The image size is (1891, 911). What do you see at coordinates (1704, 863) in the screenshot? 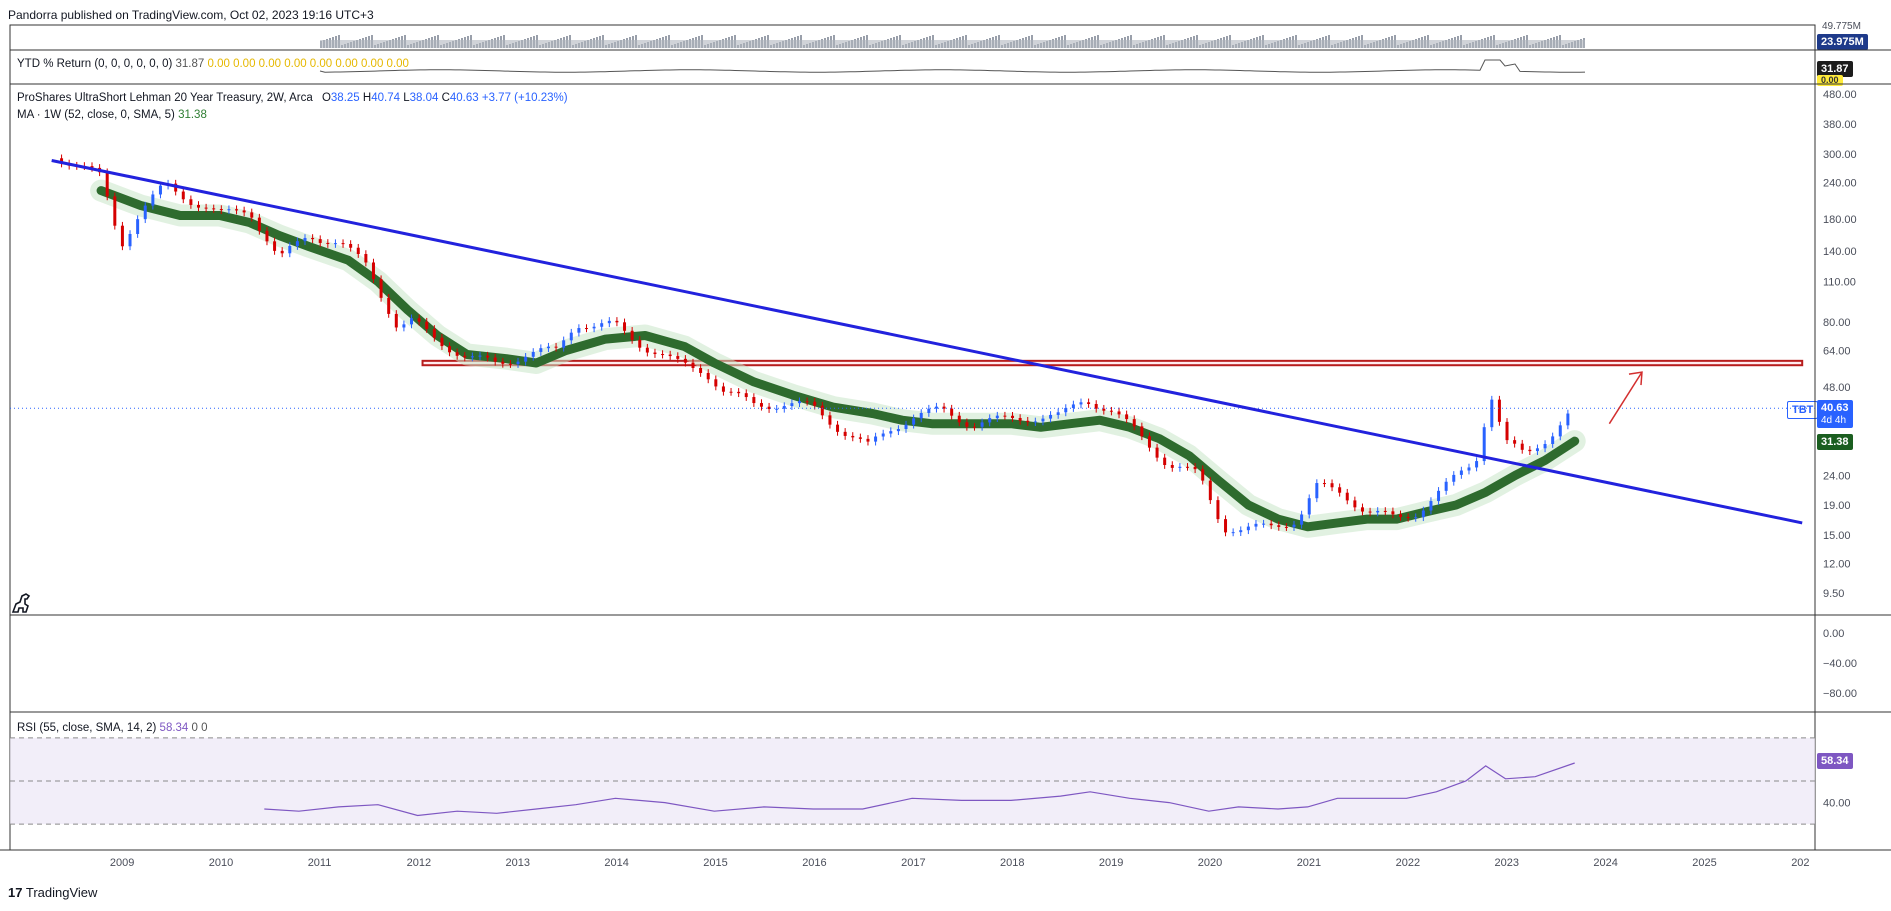
I see `time-tick-label: 2025` at bounding box center [1704, 863].